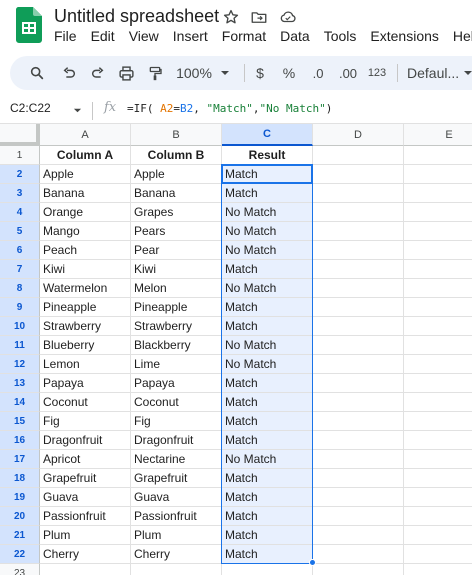 This screenshot has width=472, height=575. Describe the element at coordinates (136, 16) in the screenshot. I see `document-title: Untitled spreadsheet` at that location.